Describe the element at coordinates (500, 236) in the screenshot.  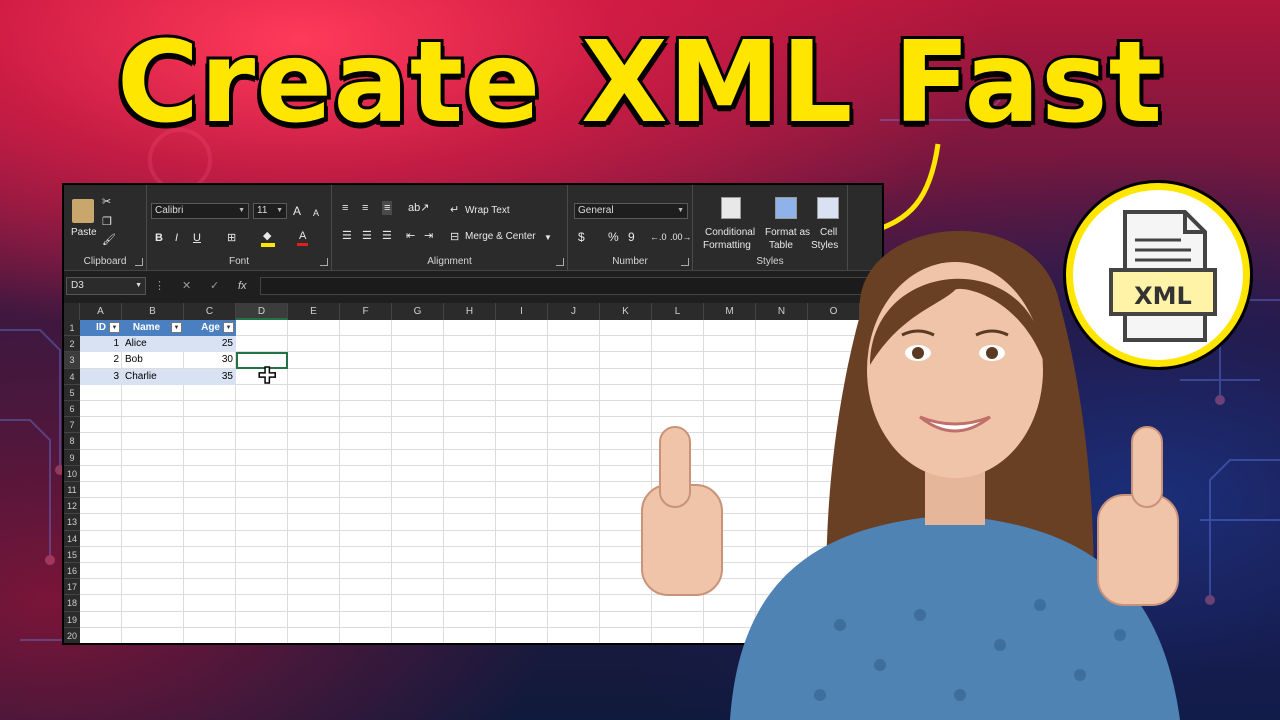
I see `merge-center-button: Merge & Center` at that location.